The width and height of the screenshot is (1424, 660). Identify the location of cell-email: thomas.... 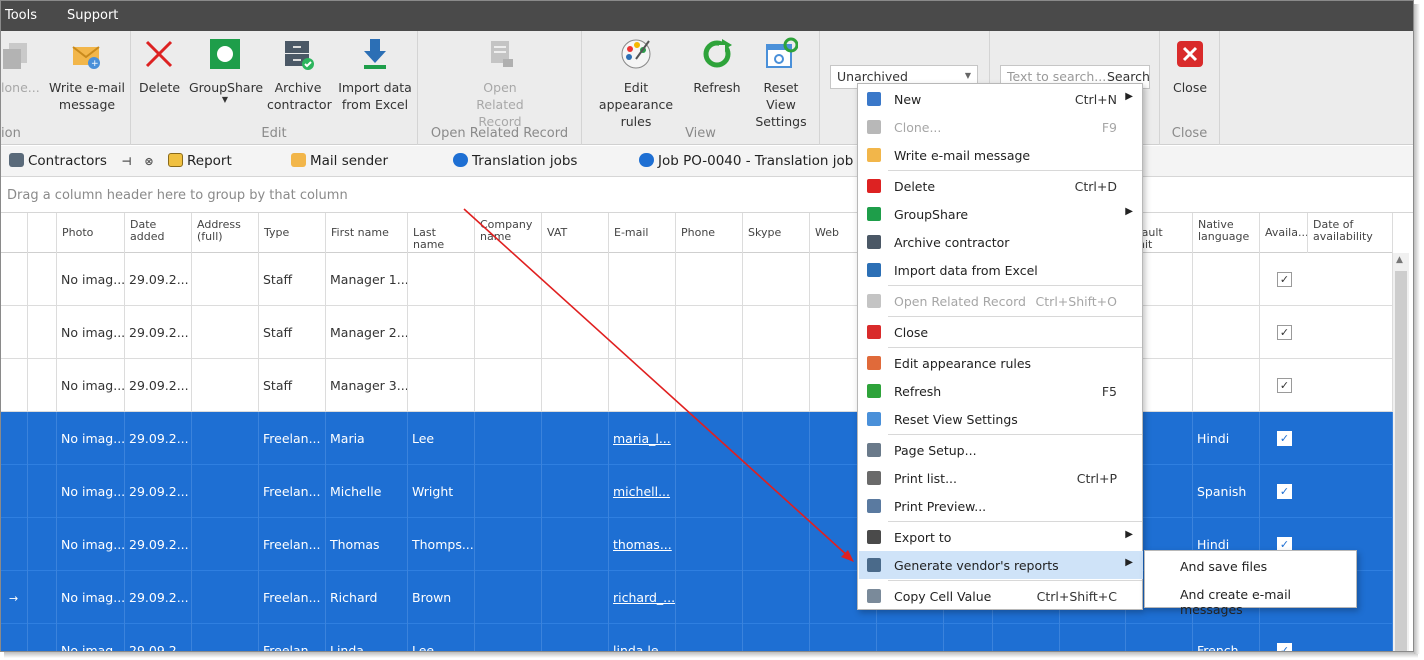
(642, 544).